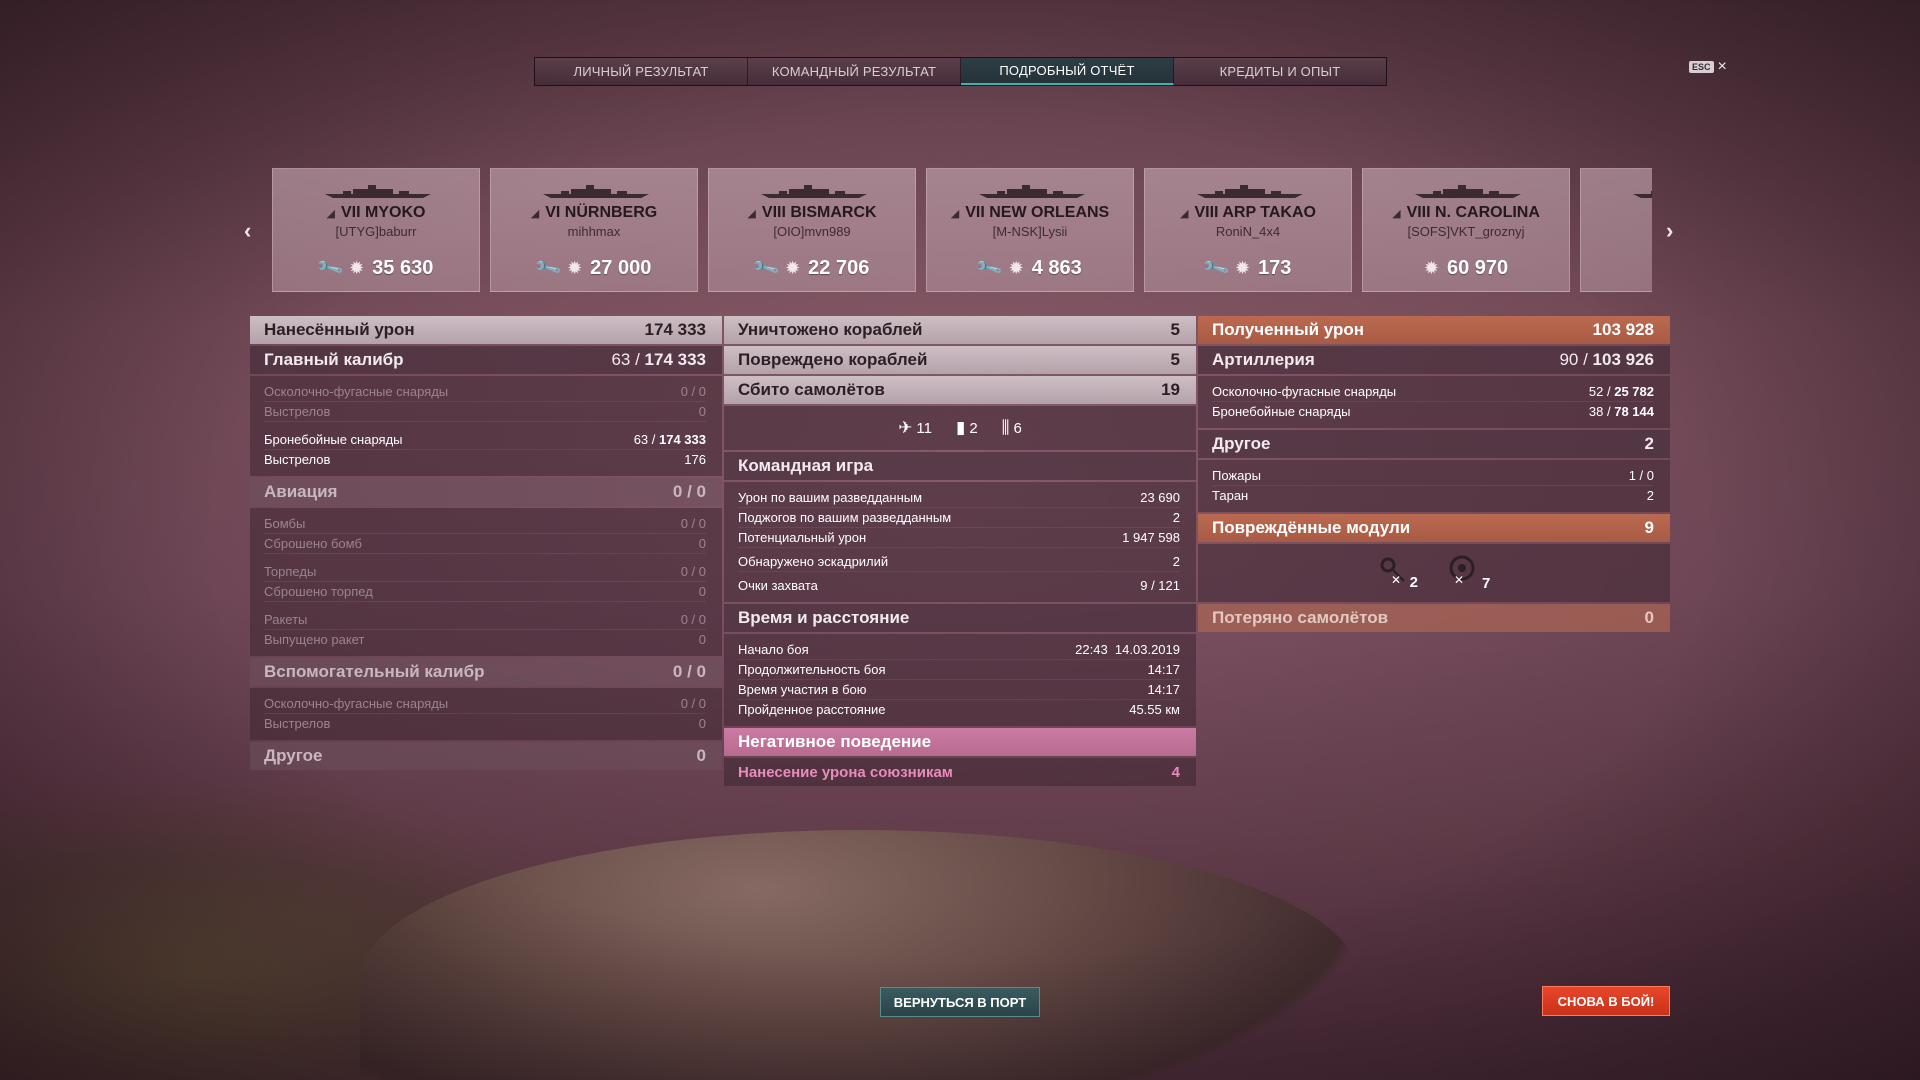 The image size is (1920, 1080). I want to click on ship-card: ◢ VII MYOKO [UTYG]baburr 🔧 ✹ 35 630, so click(376, 230).